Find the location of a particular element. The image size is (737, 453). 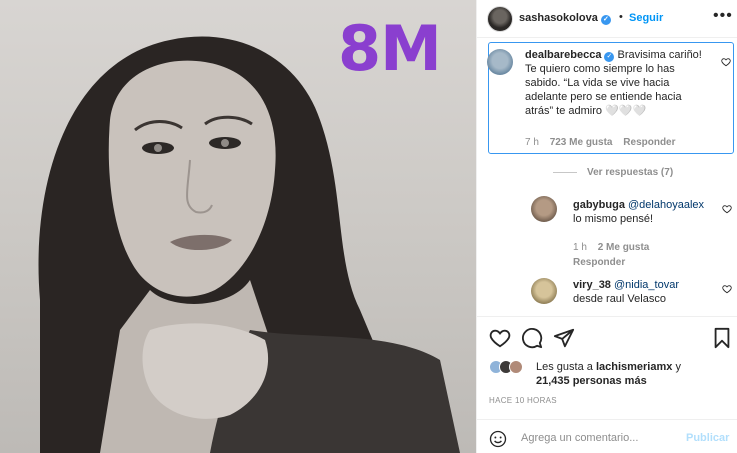

liker-avatar is located at coordinates (516, 367).